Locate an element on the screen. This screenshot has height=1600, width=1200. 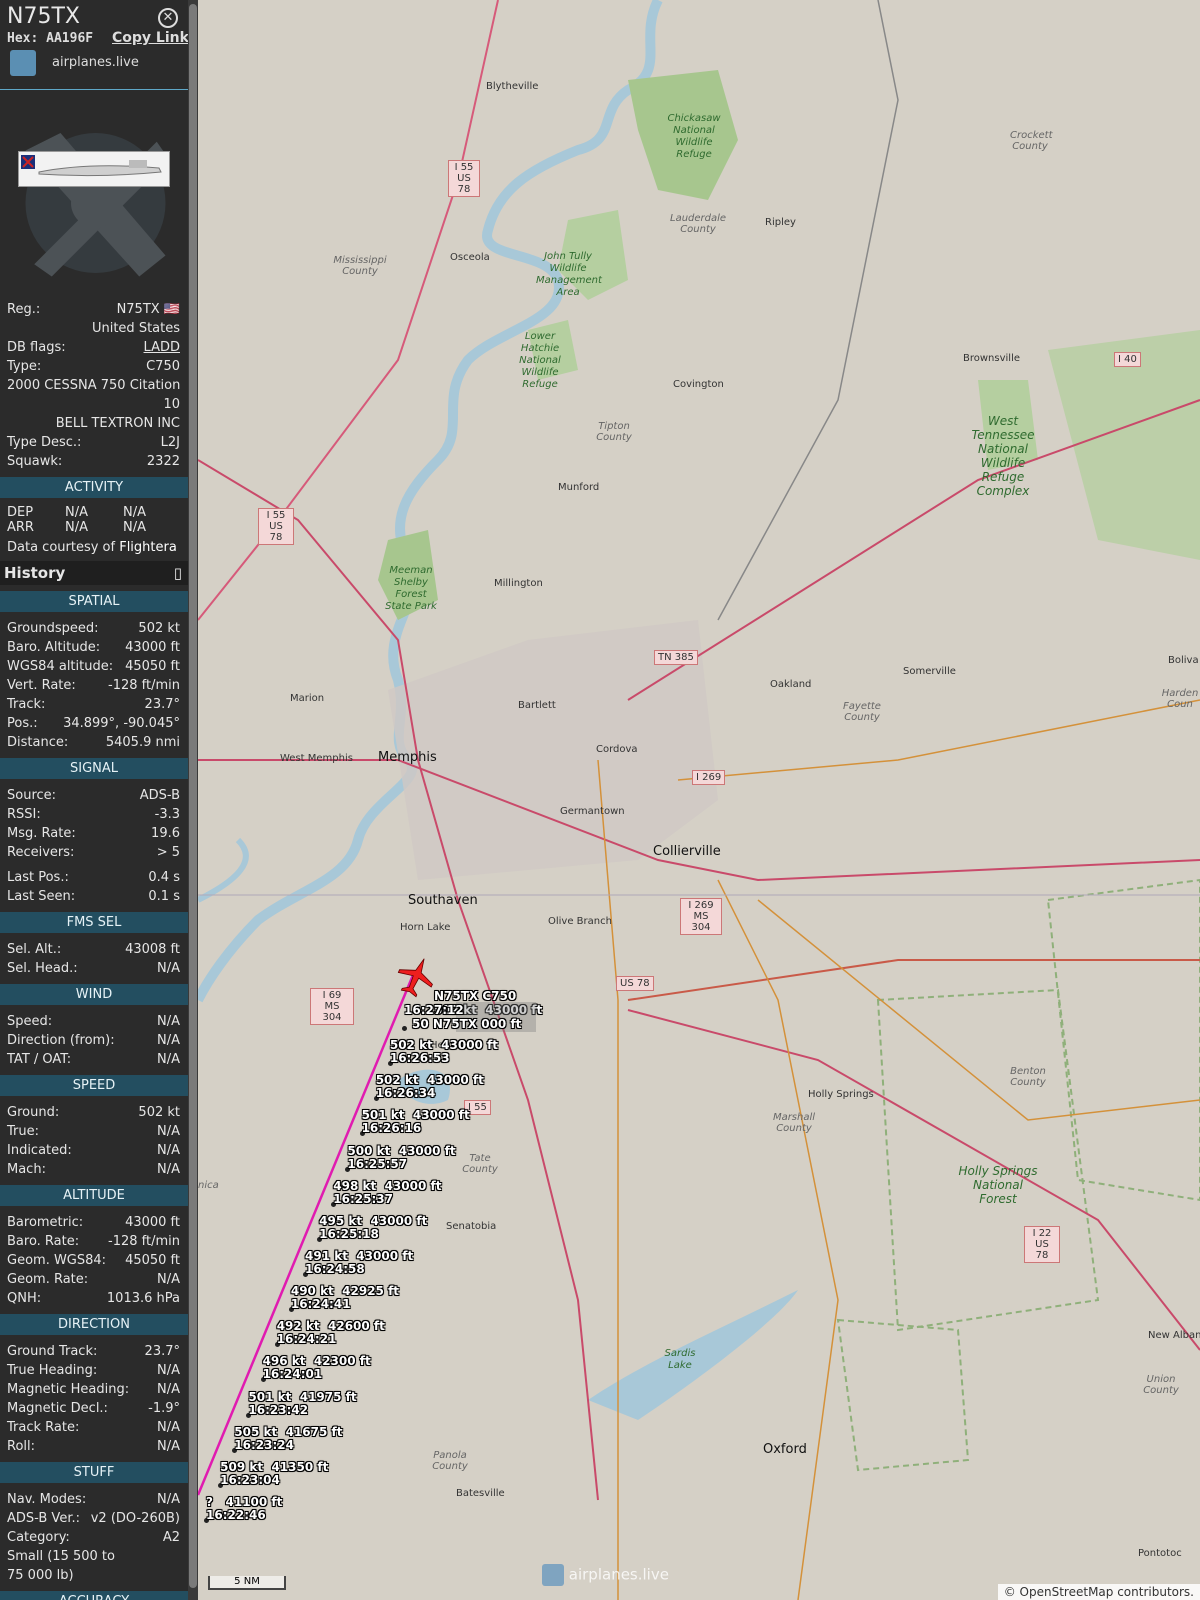
detail-key: Sel. Head.: is located at coordinates (42, 968).